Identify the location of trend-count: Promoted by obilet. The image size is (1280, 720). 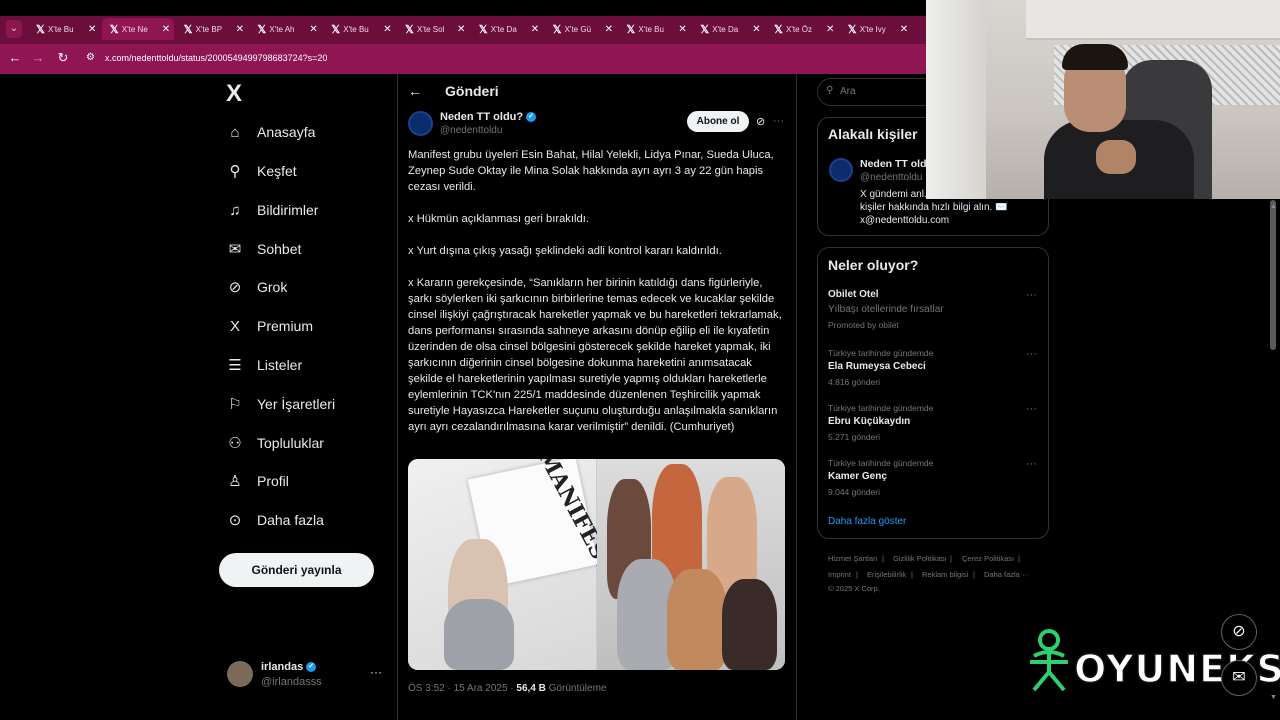
(863, 325).